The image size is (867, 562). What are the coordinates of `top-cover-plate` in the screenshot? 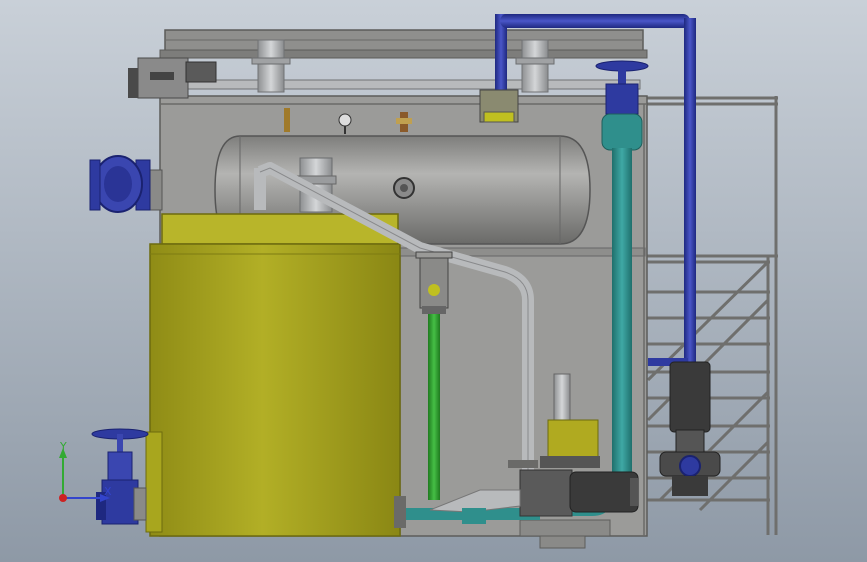 It's located at (403, 44).